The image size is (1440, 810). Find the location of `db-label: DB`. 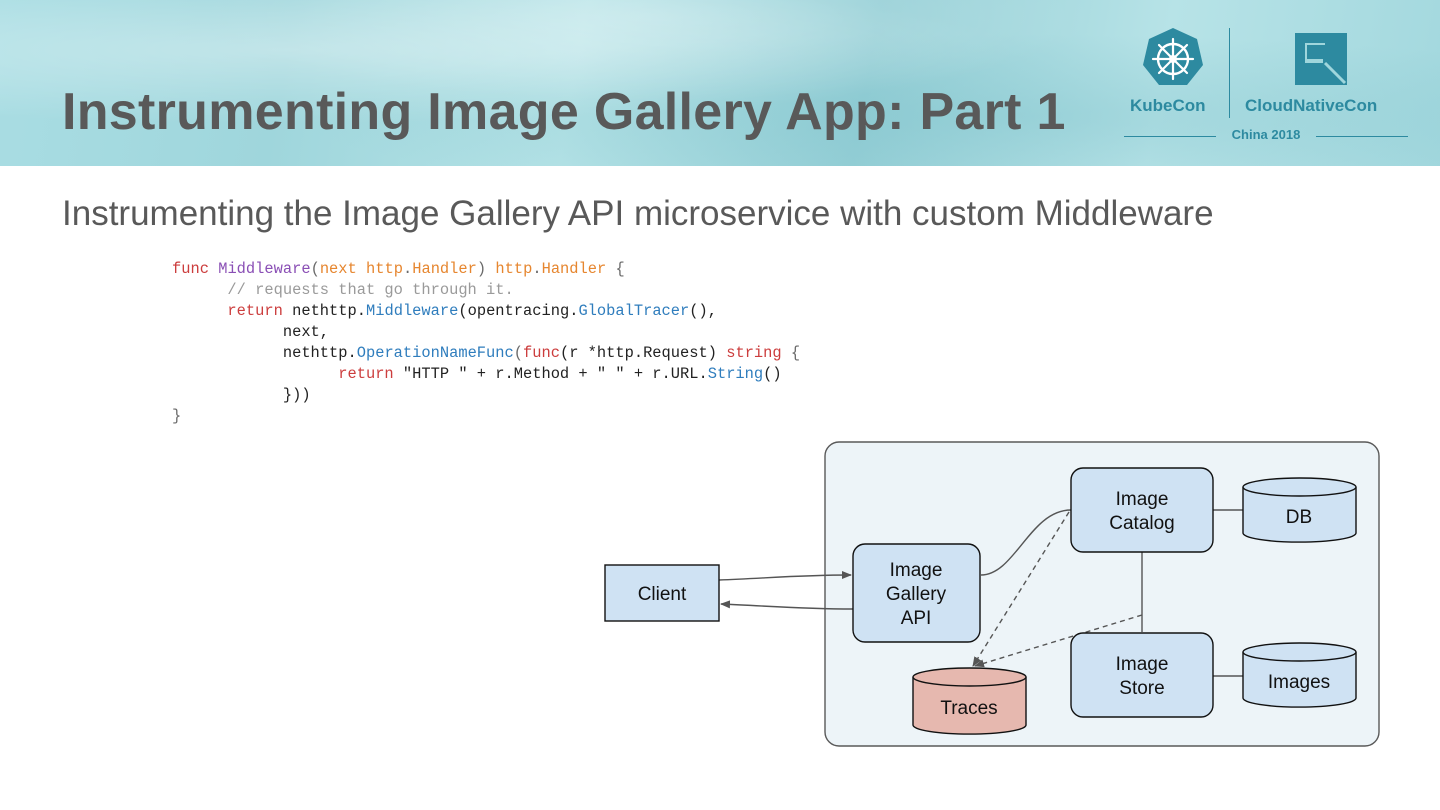

db-label: DB is located at coordinates (1299, 517).